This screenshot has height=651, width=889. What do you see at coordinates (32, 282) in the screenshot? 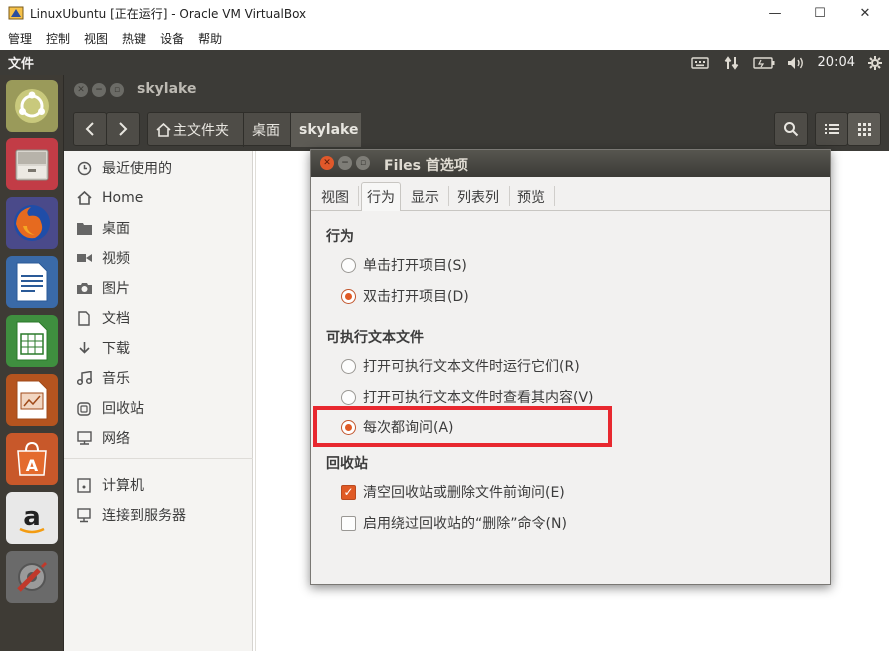
I see `writer-icon` at bounding box center [32, 282].